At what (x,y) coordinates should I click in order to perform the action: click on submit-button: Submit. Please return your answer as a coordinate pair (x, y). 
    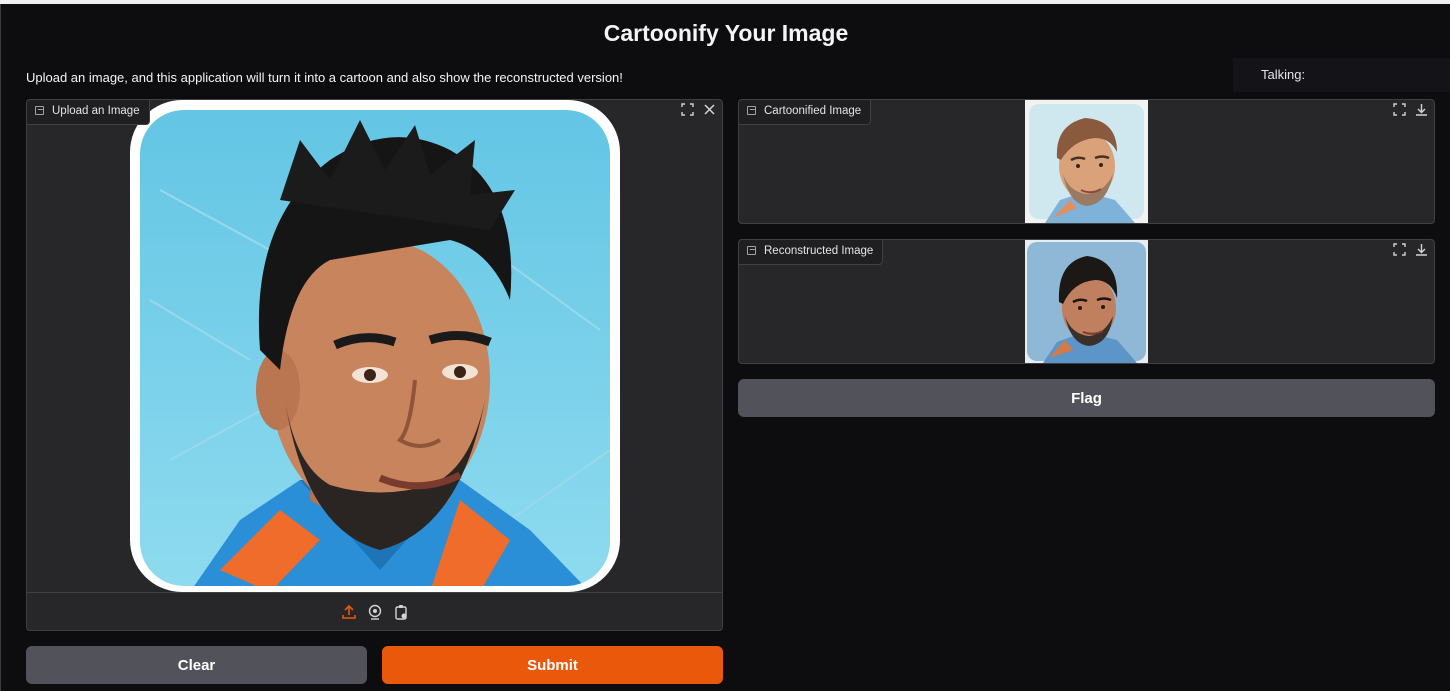
    Looking at the image, I should click on (552, 665).